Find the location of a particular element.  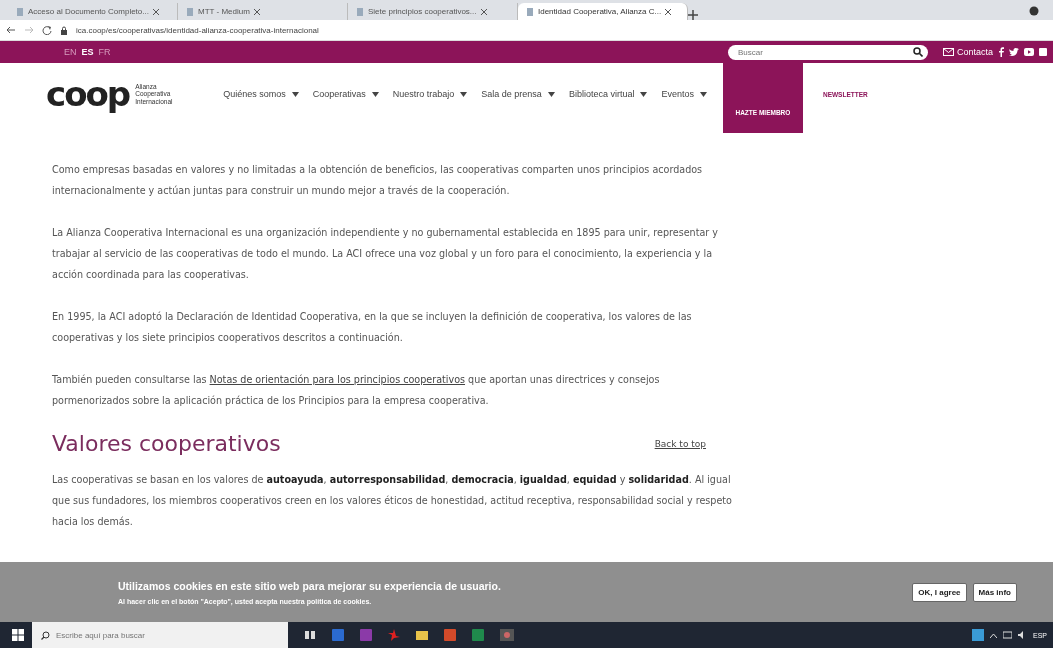

nav-item: Quiénes somos is located at coordinates (261, 94).